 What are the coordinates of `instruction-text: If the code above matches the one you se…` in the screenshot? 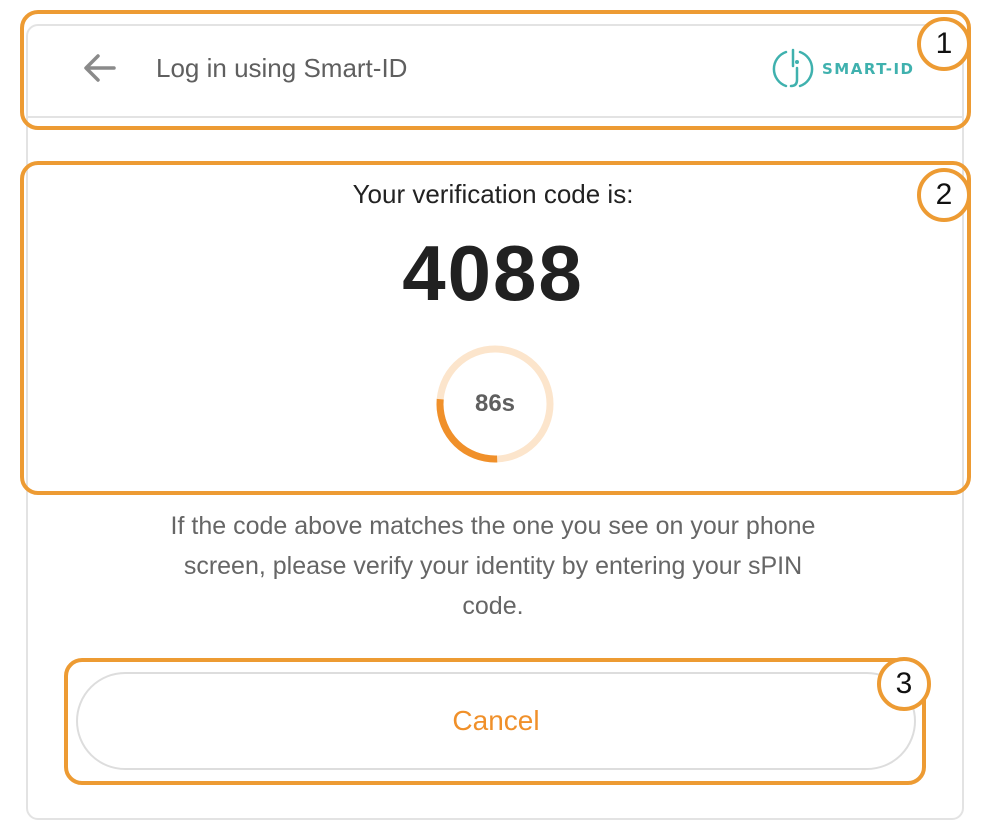 It's located at (493, 566).